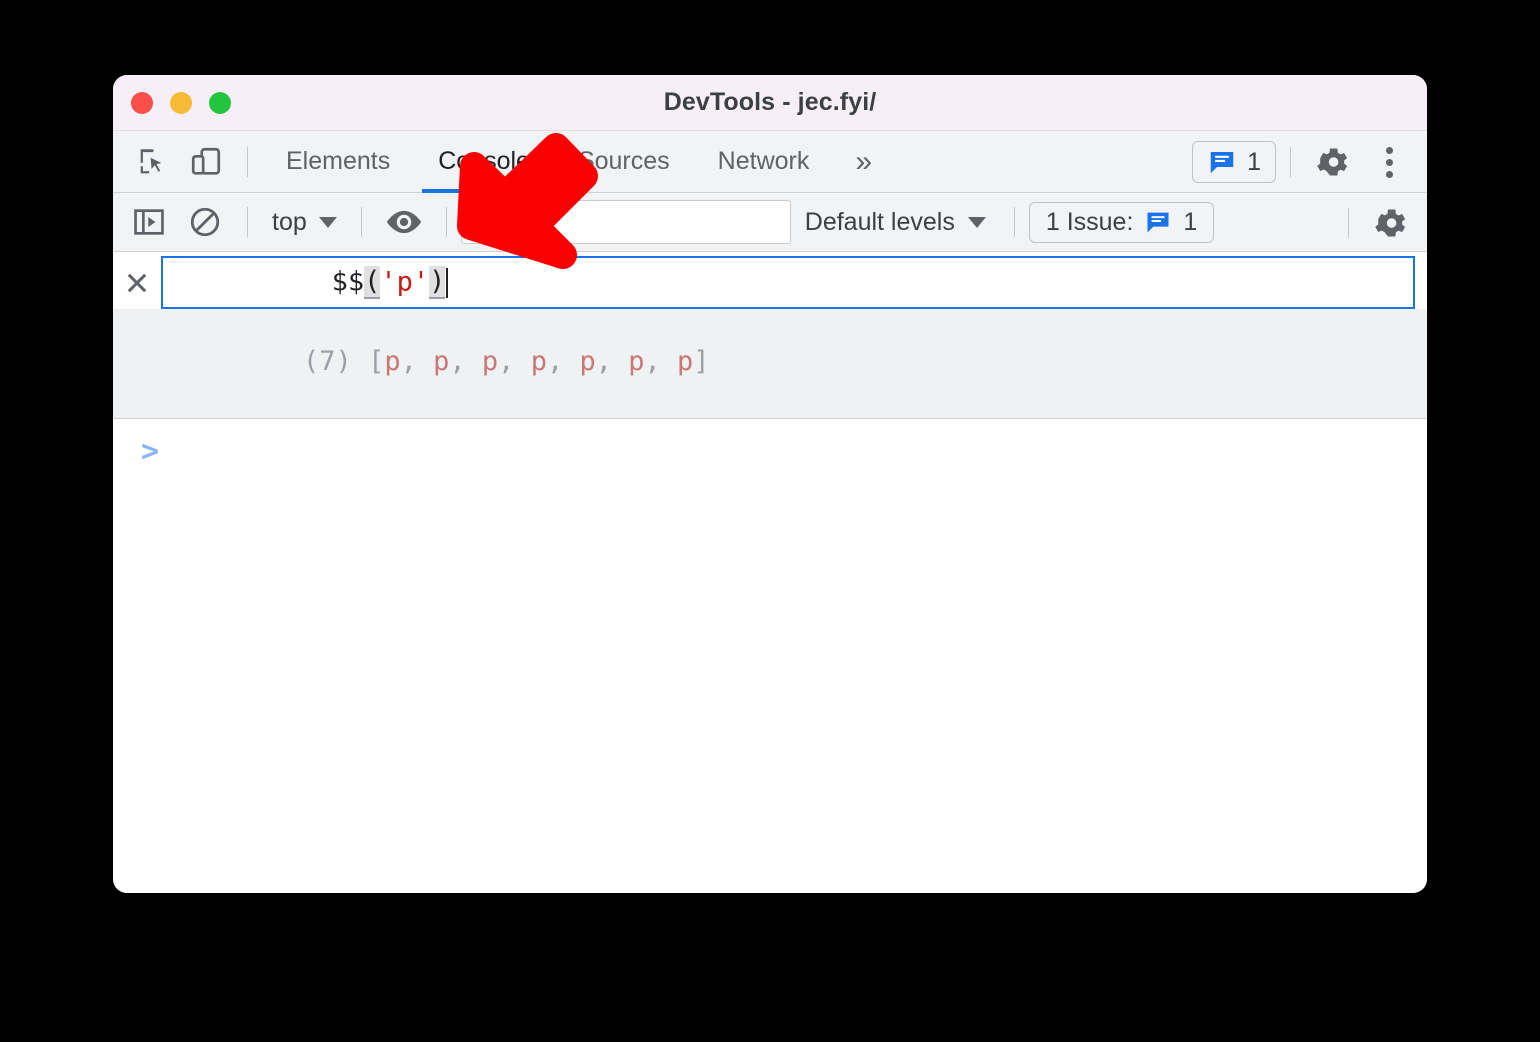  What do you see at coordinates (879, 221) in the screenshot?
I see `log-levels-label: Default levels` at bounding box center [879, 221].